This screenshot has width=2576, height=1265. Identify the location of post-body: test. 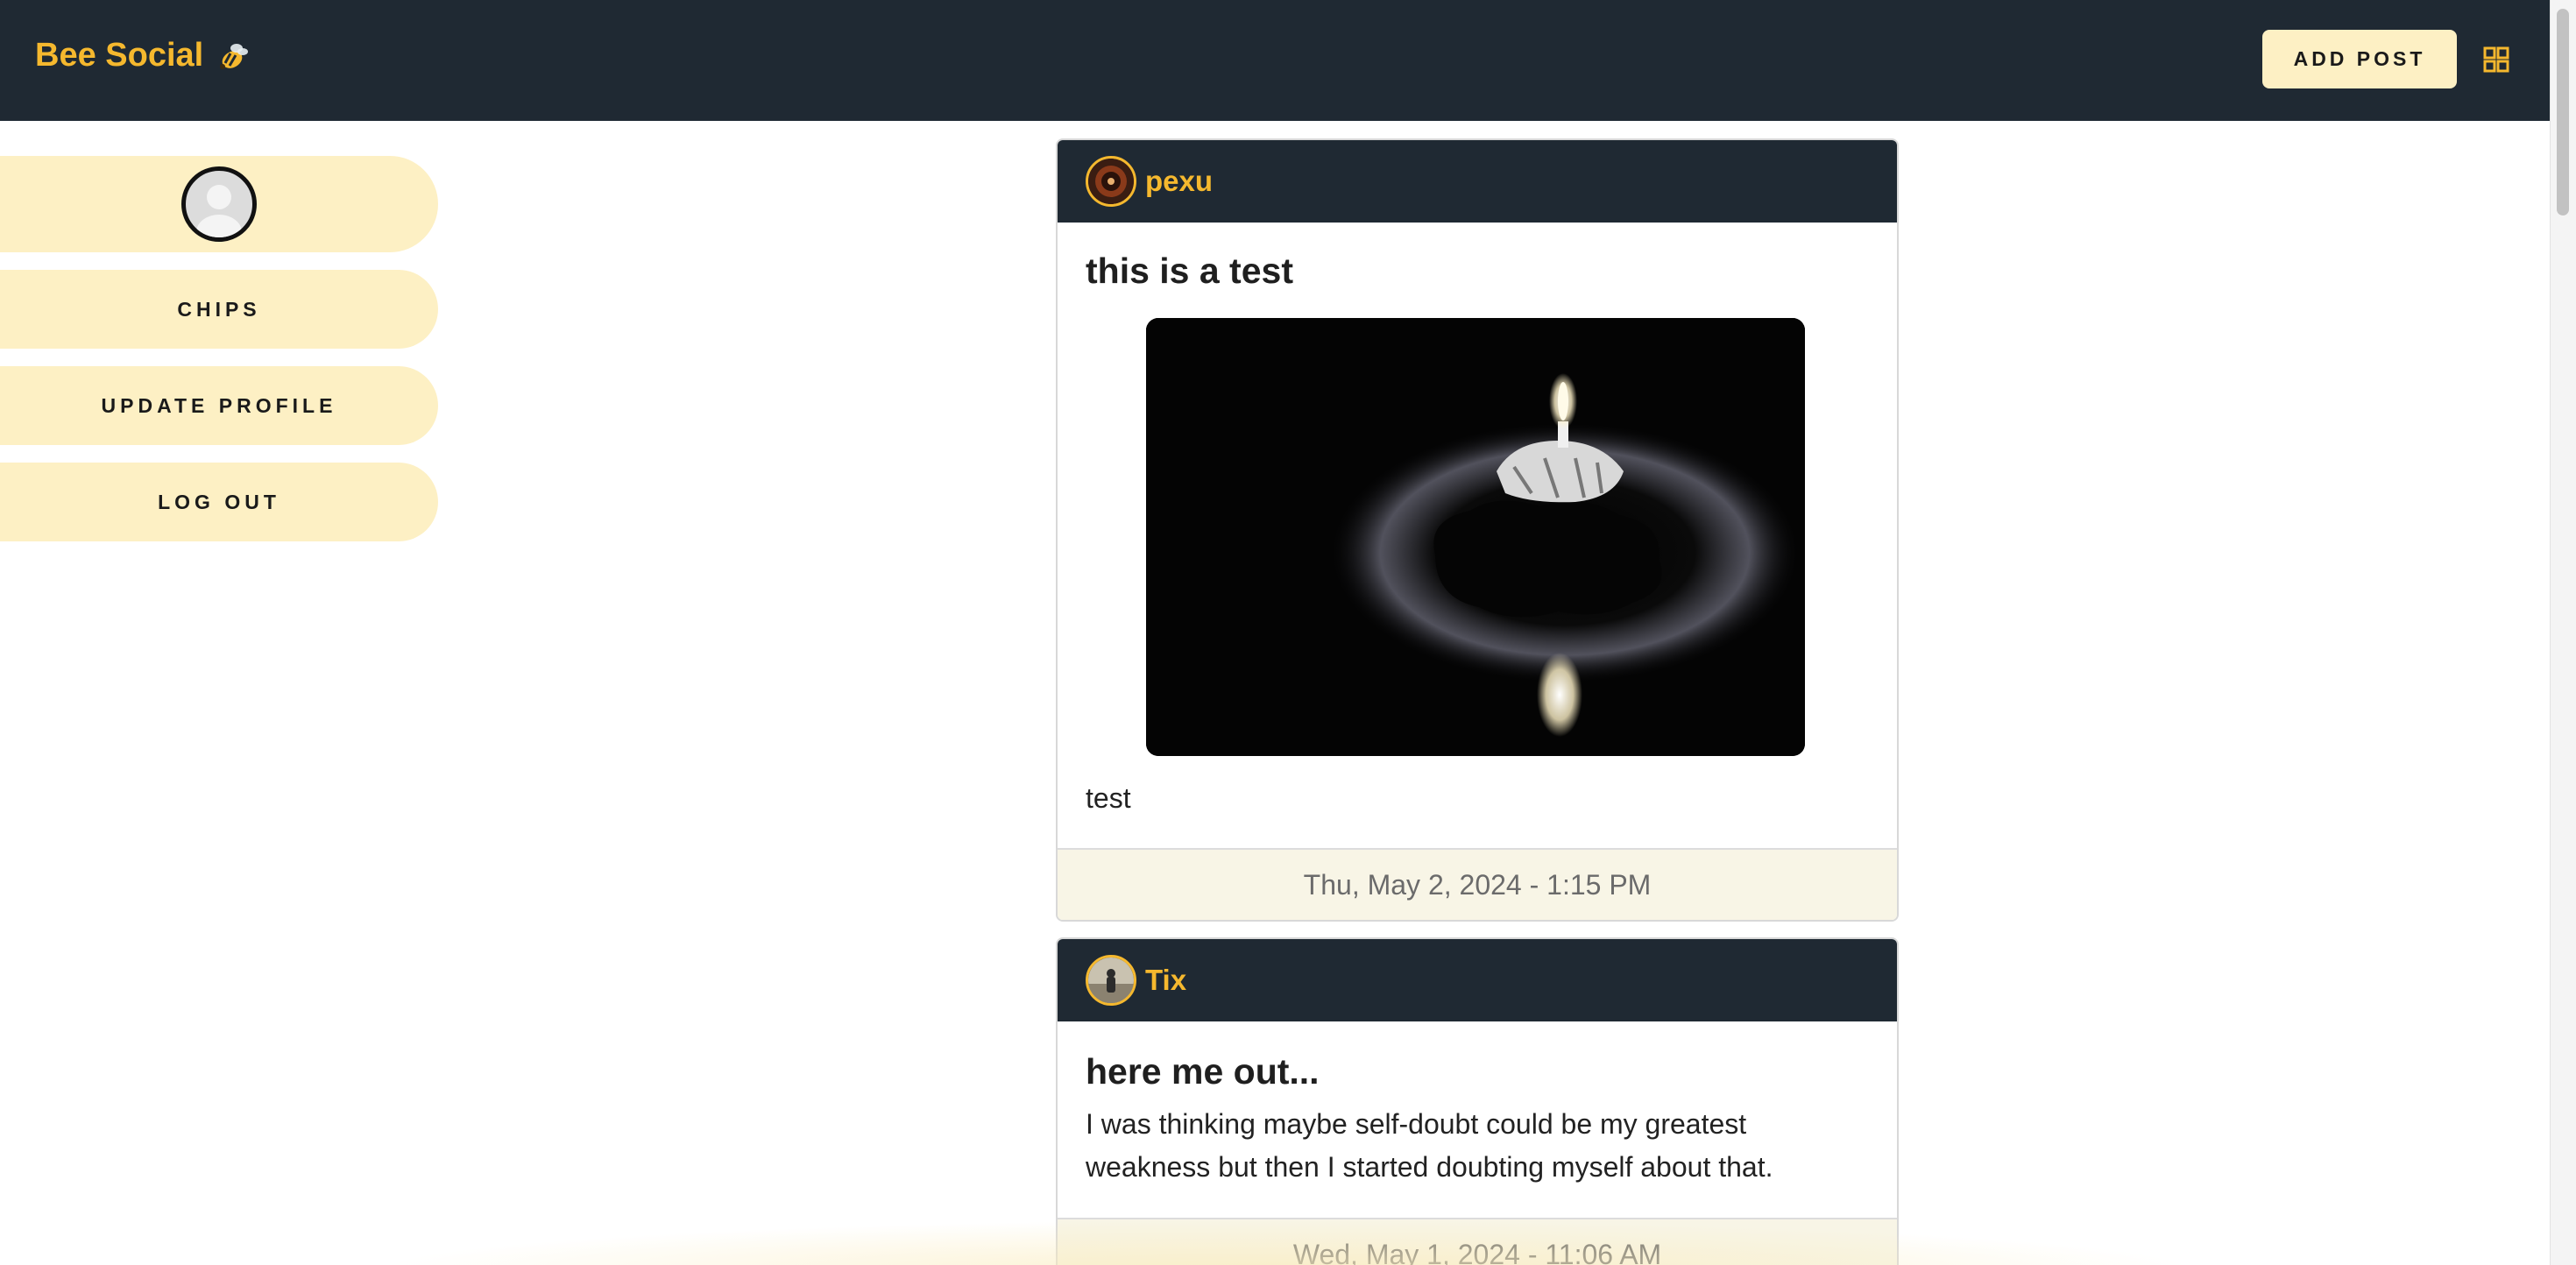
(1108, 798).